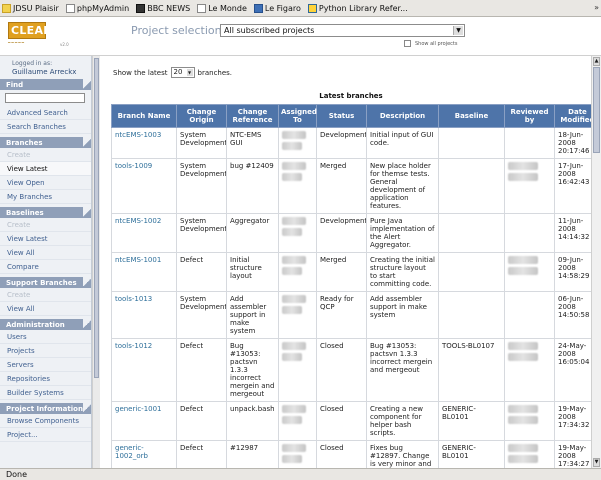 The height and width of the screenshot is (480, 601). I want to click on find-input, so click(45, 98).